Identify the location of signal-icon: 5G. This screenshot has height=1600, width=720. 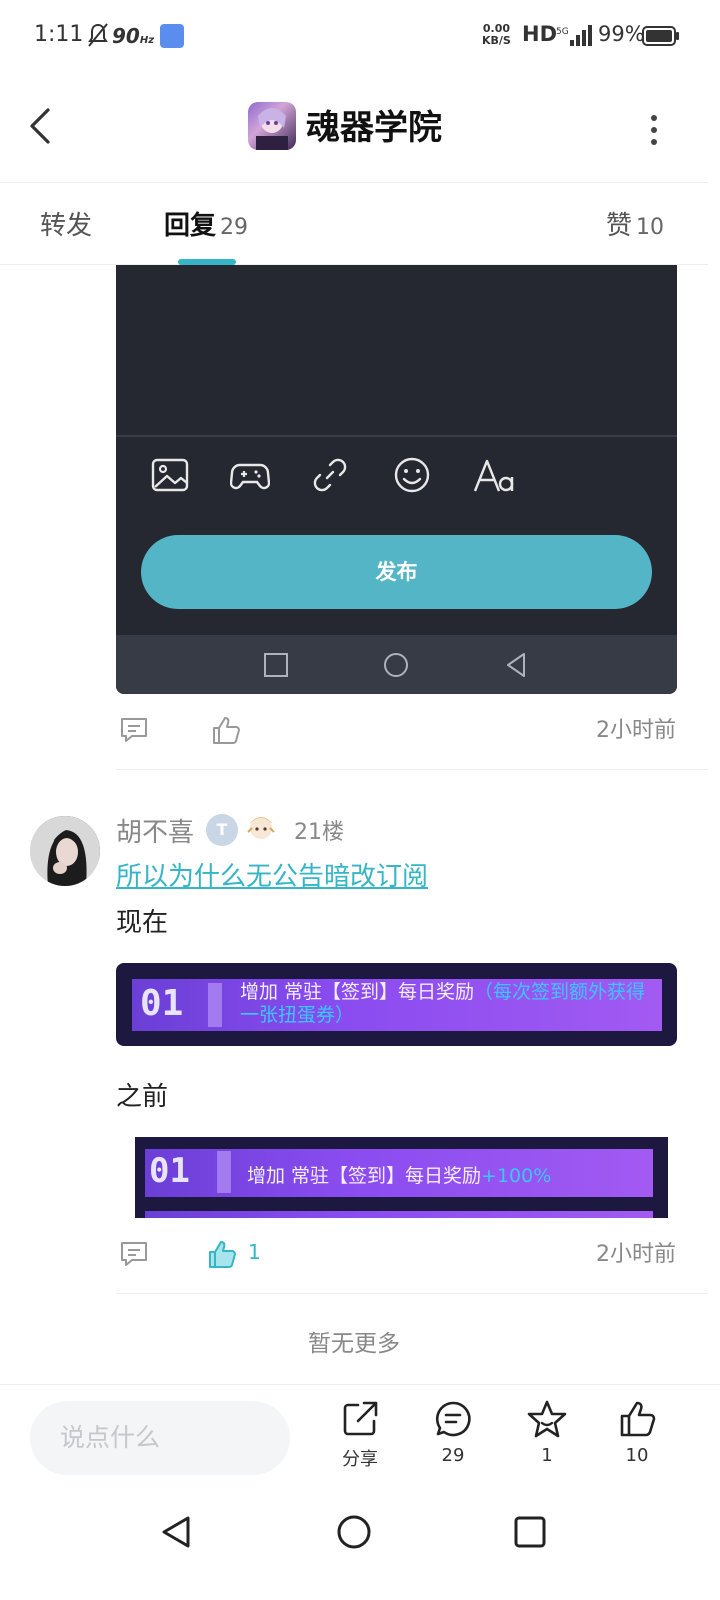
(574, 35).